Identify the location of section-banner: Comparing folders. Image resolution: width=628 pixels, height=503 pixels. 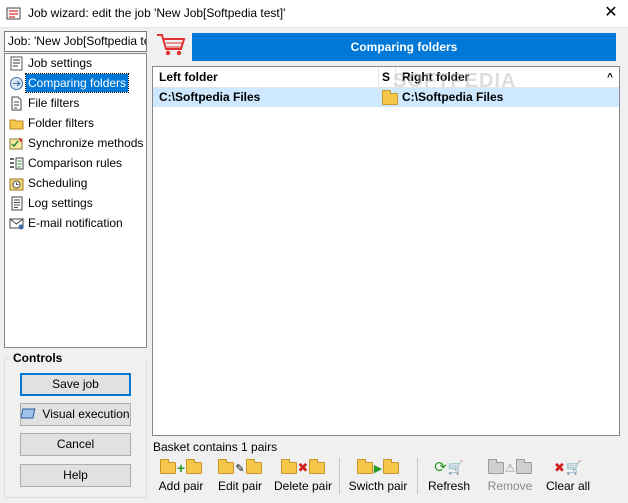
(404, 47).